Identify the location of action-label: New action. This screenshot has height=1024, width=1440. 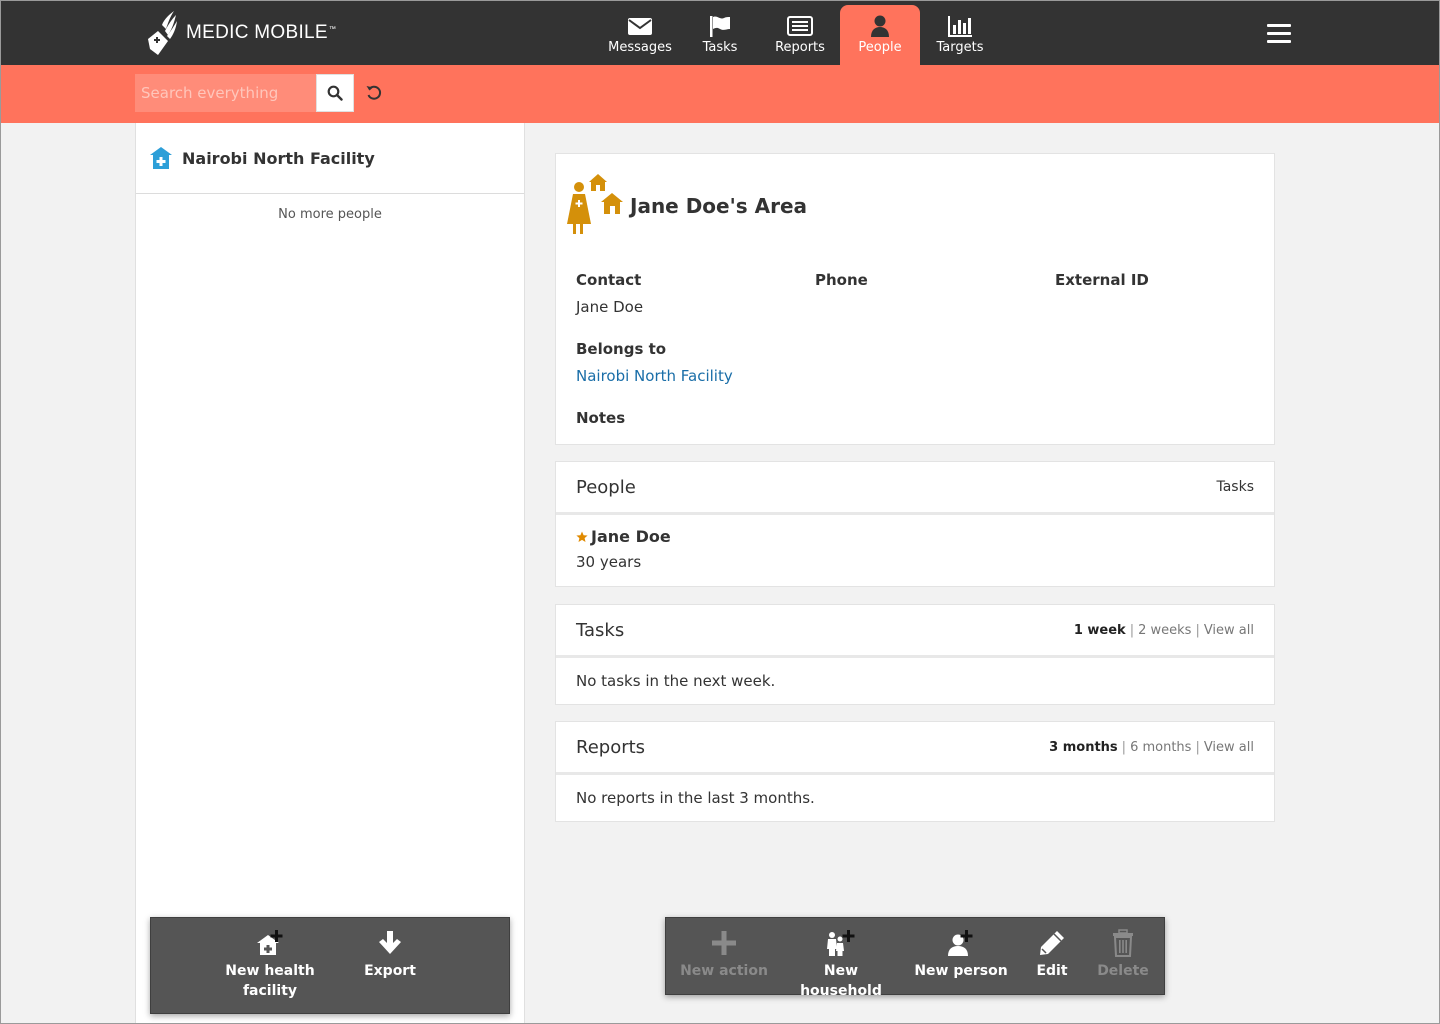
(724, 971).